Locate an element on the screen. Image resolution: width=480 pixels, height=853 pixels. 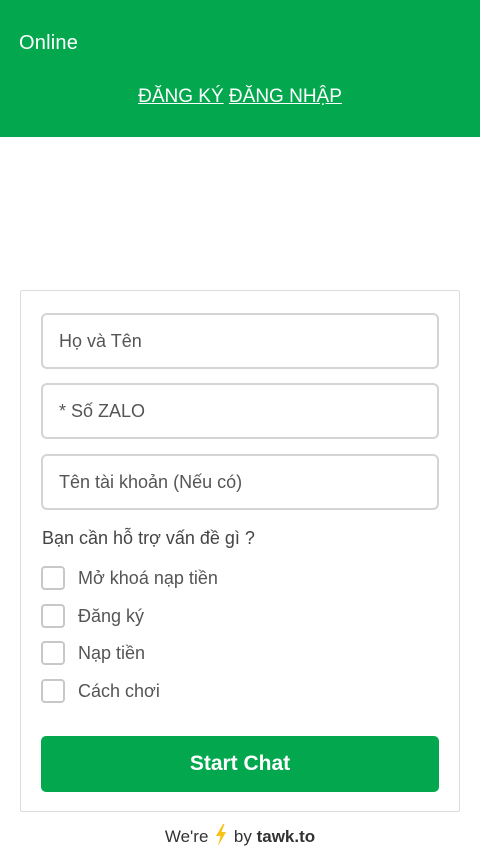
option-register: Đăng ký is located at coordinates (92, 616).